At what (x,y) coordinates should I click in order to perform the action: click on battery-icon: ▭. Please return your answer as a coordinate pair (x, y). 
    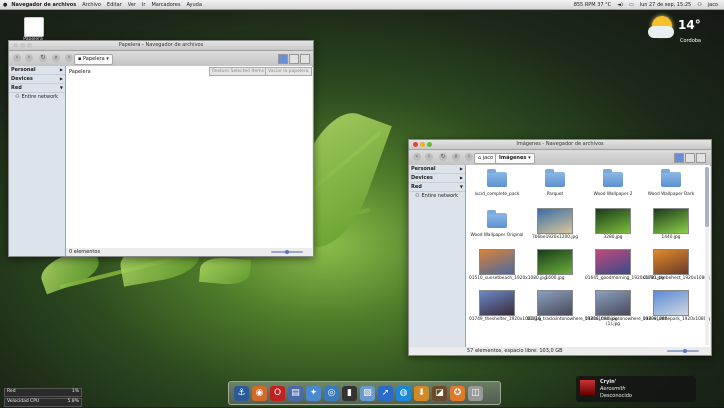
    Looking at the image, I should click on (631, 5).